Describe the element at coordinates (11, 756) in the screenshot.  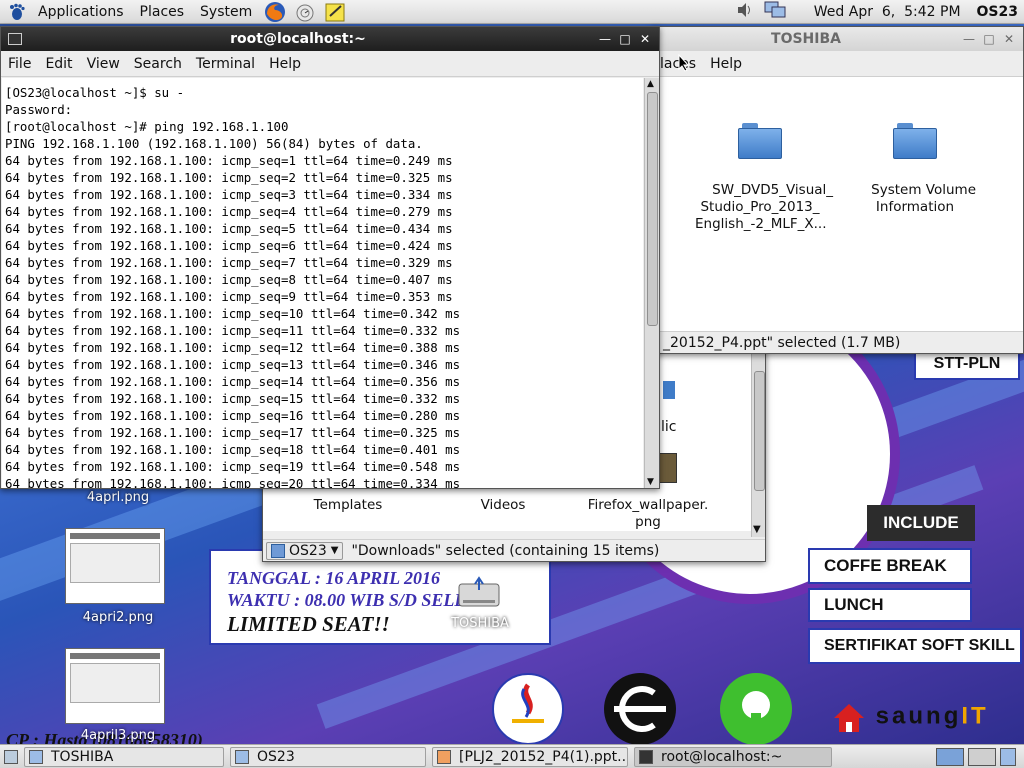
I see `show-desktop-icon` at that location.